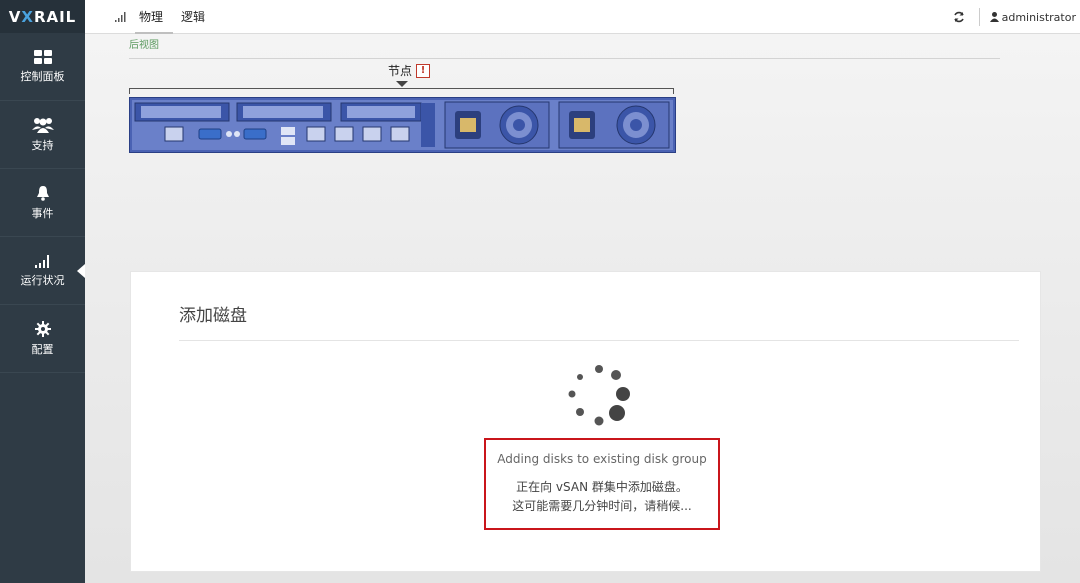 This screenshot has height=583, width=1080. I want to click on status-line-1: 正在向 vSAN 群集中添加磁盘。, so click(602, 487).